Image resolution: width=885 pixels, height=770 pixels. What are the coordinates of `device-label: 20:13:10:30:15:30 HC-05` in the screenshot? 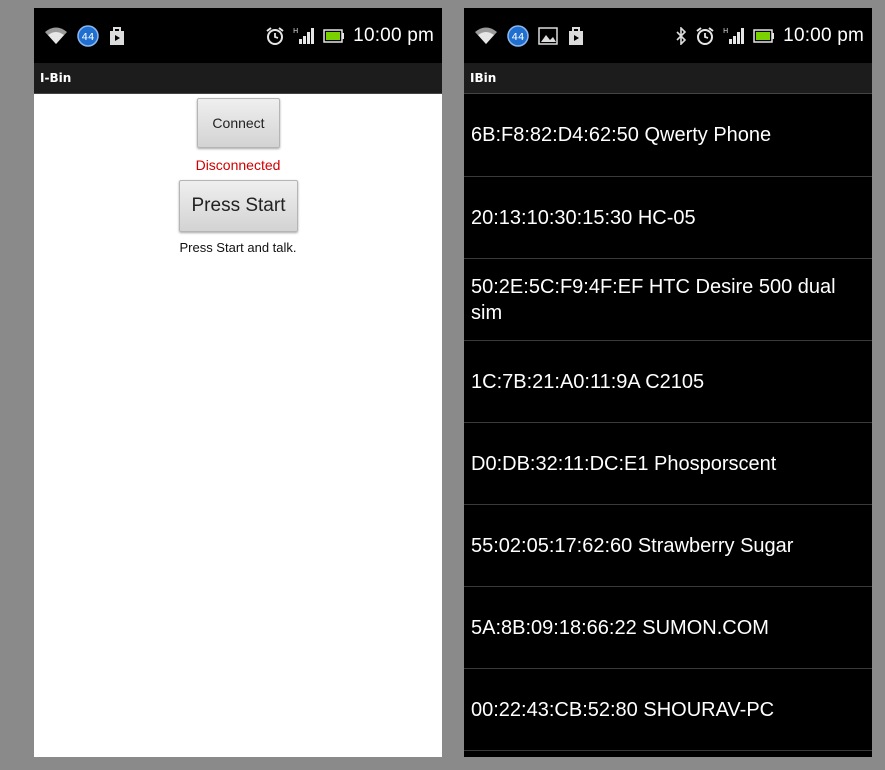 It's located at (583, 217).